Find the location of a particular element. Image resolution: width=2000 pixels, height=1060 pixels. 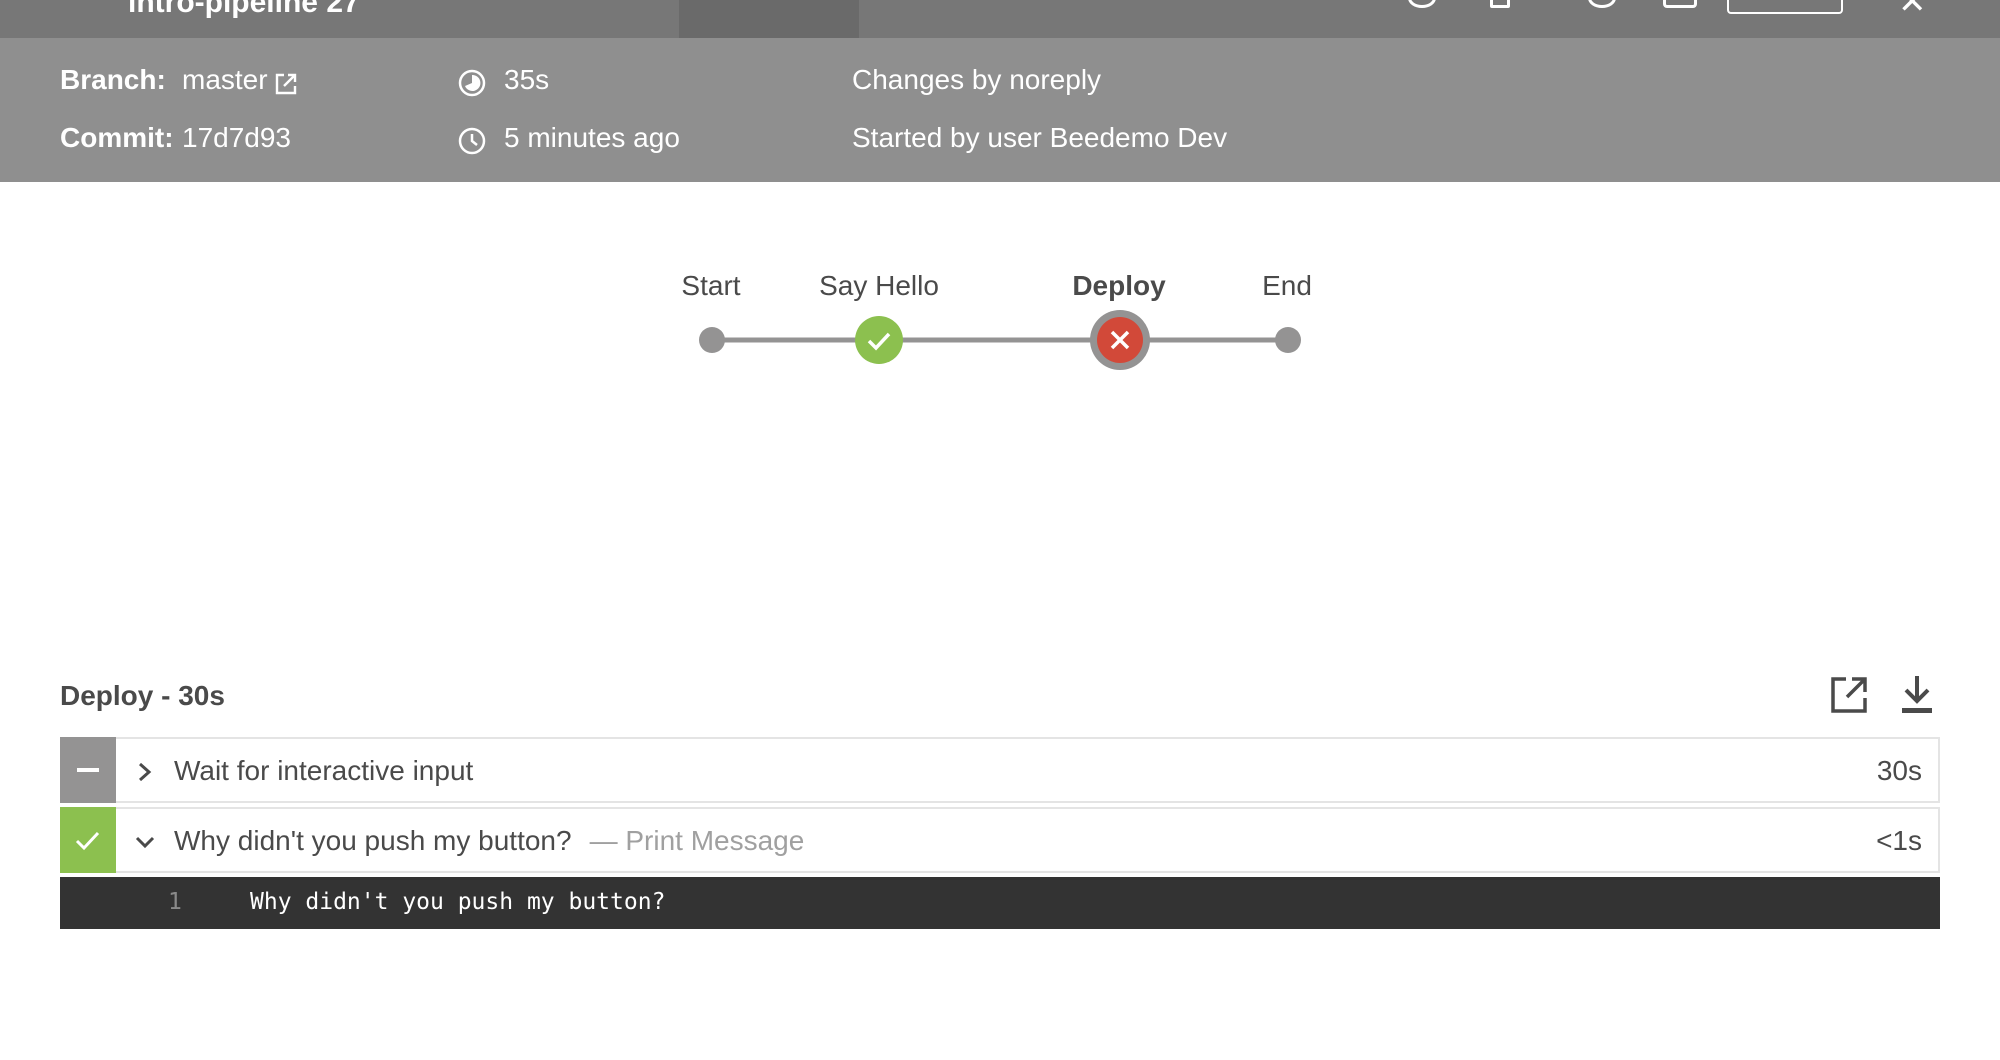

top-header-bar: intro-pipeline 27 ✕ is located at coordinates (1000, 19).